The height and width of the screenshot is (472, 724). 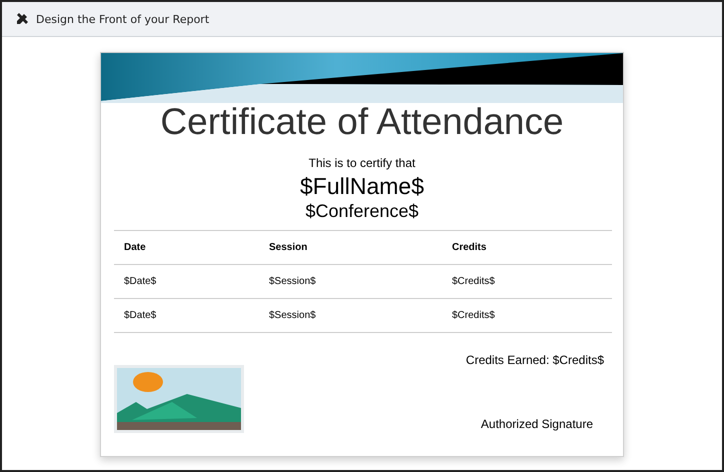 What do you see at coordinates (362, 211) in the screenshot?
I see `conference-merge-field: $Conference$` at bounding box center [362, 211].